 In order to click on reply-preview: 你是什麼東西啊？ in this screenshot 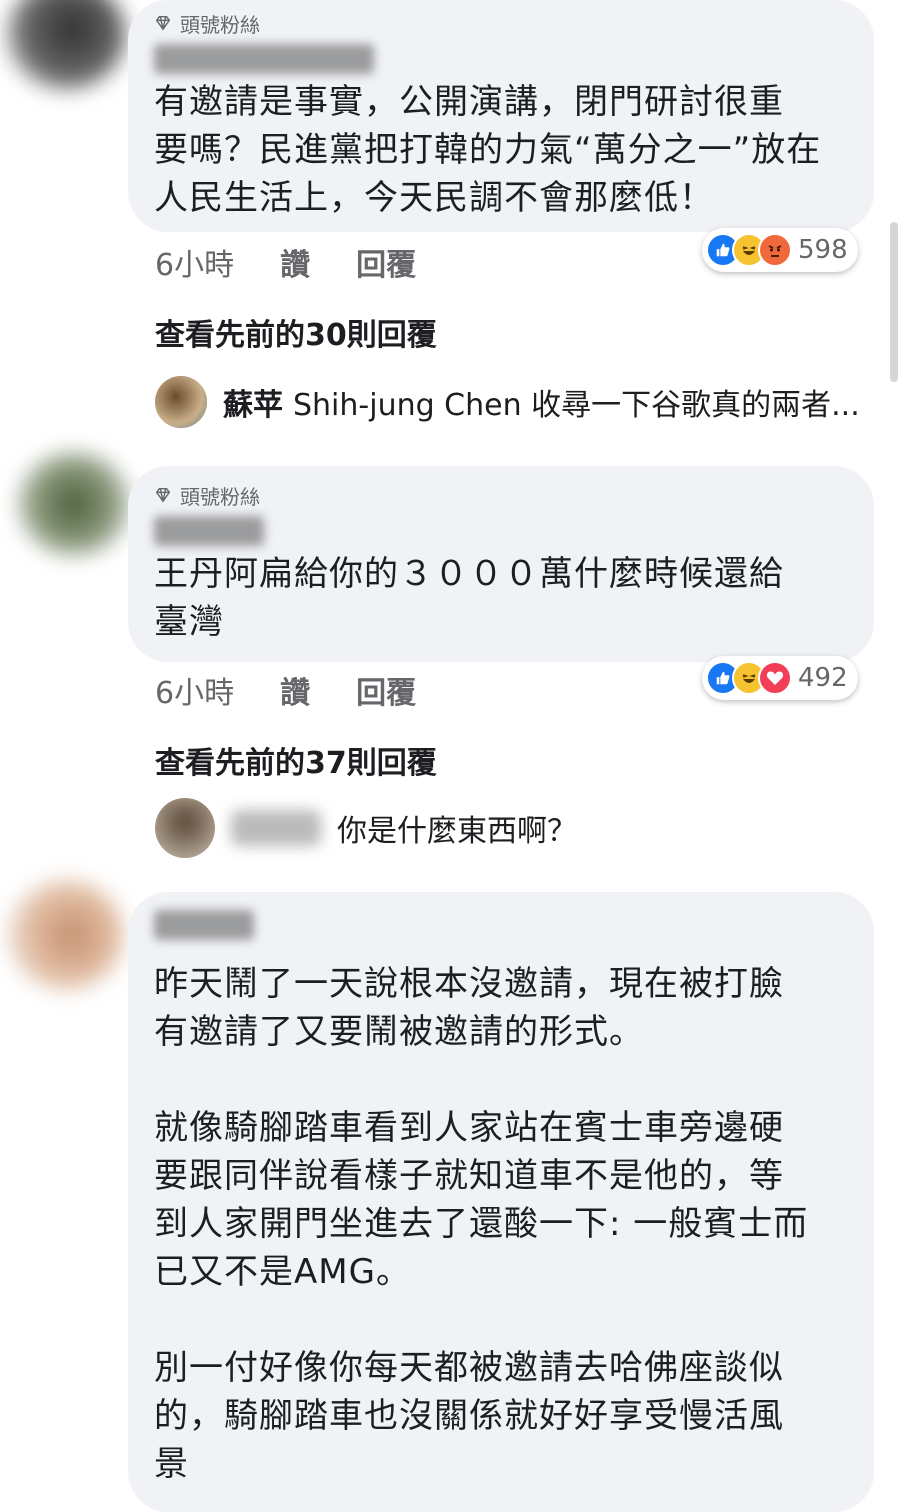, I will do `click(366, 828)`.